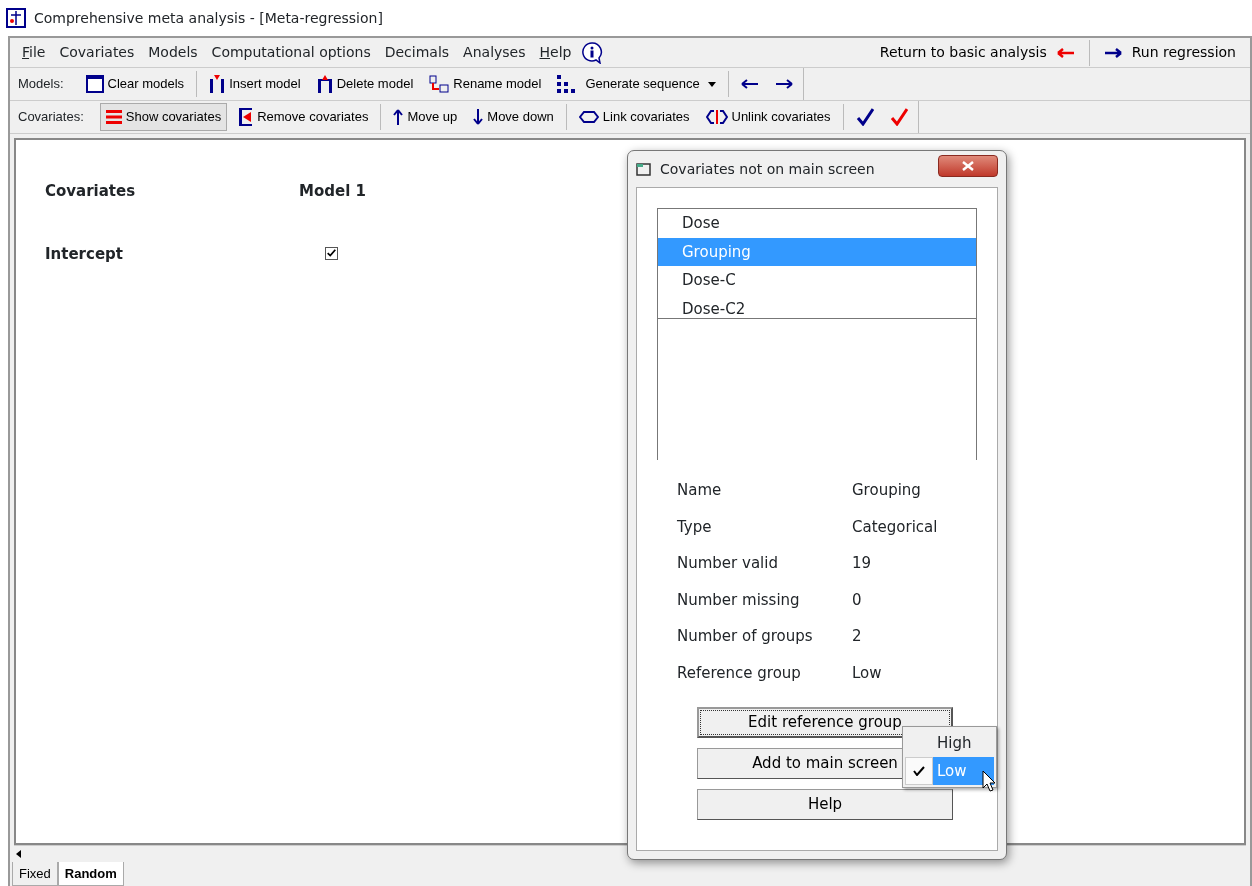 This screenshot has height=886, width=1252. Describe the element at coordinates (35, 873) in the screenshot. I see `sheet-tab: Fixed` at that location.